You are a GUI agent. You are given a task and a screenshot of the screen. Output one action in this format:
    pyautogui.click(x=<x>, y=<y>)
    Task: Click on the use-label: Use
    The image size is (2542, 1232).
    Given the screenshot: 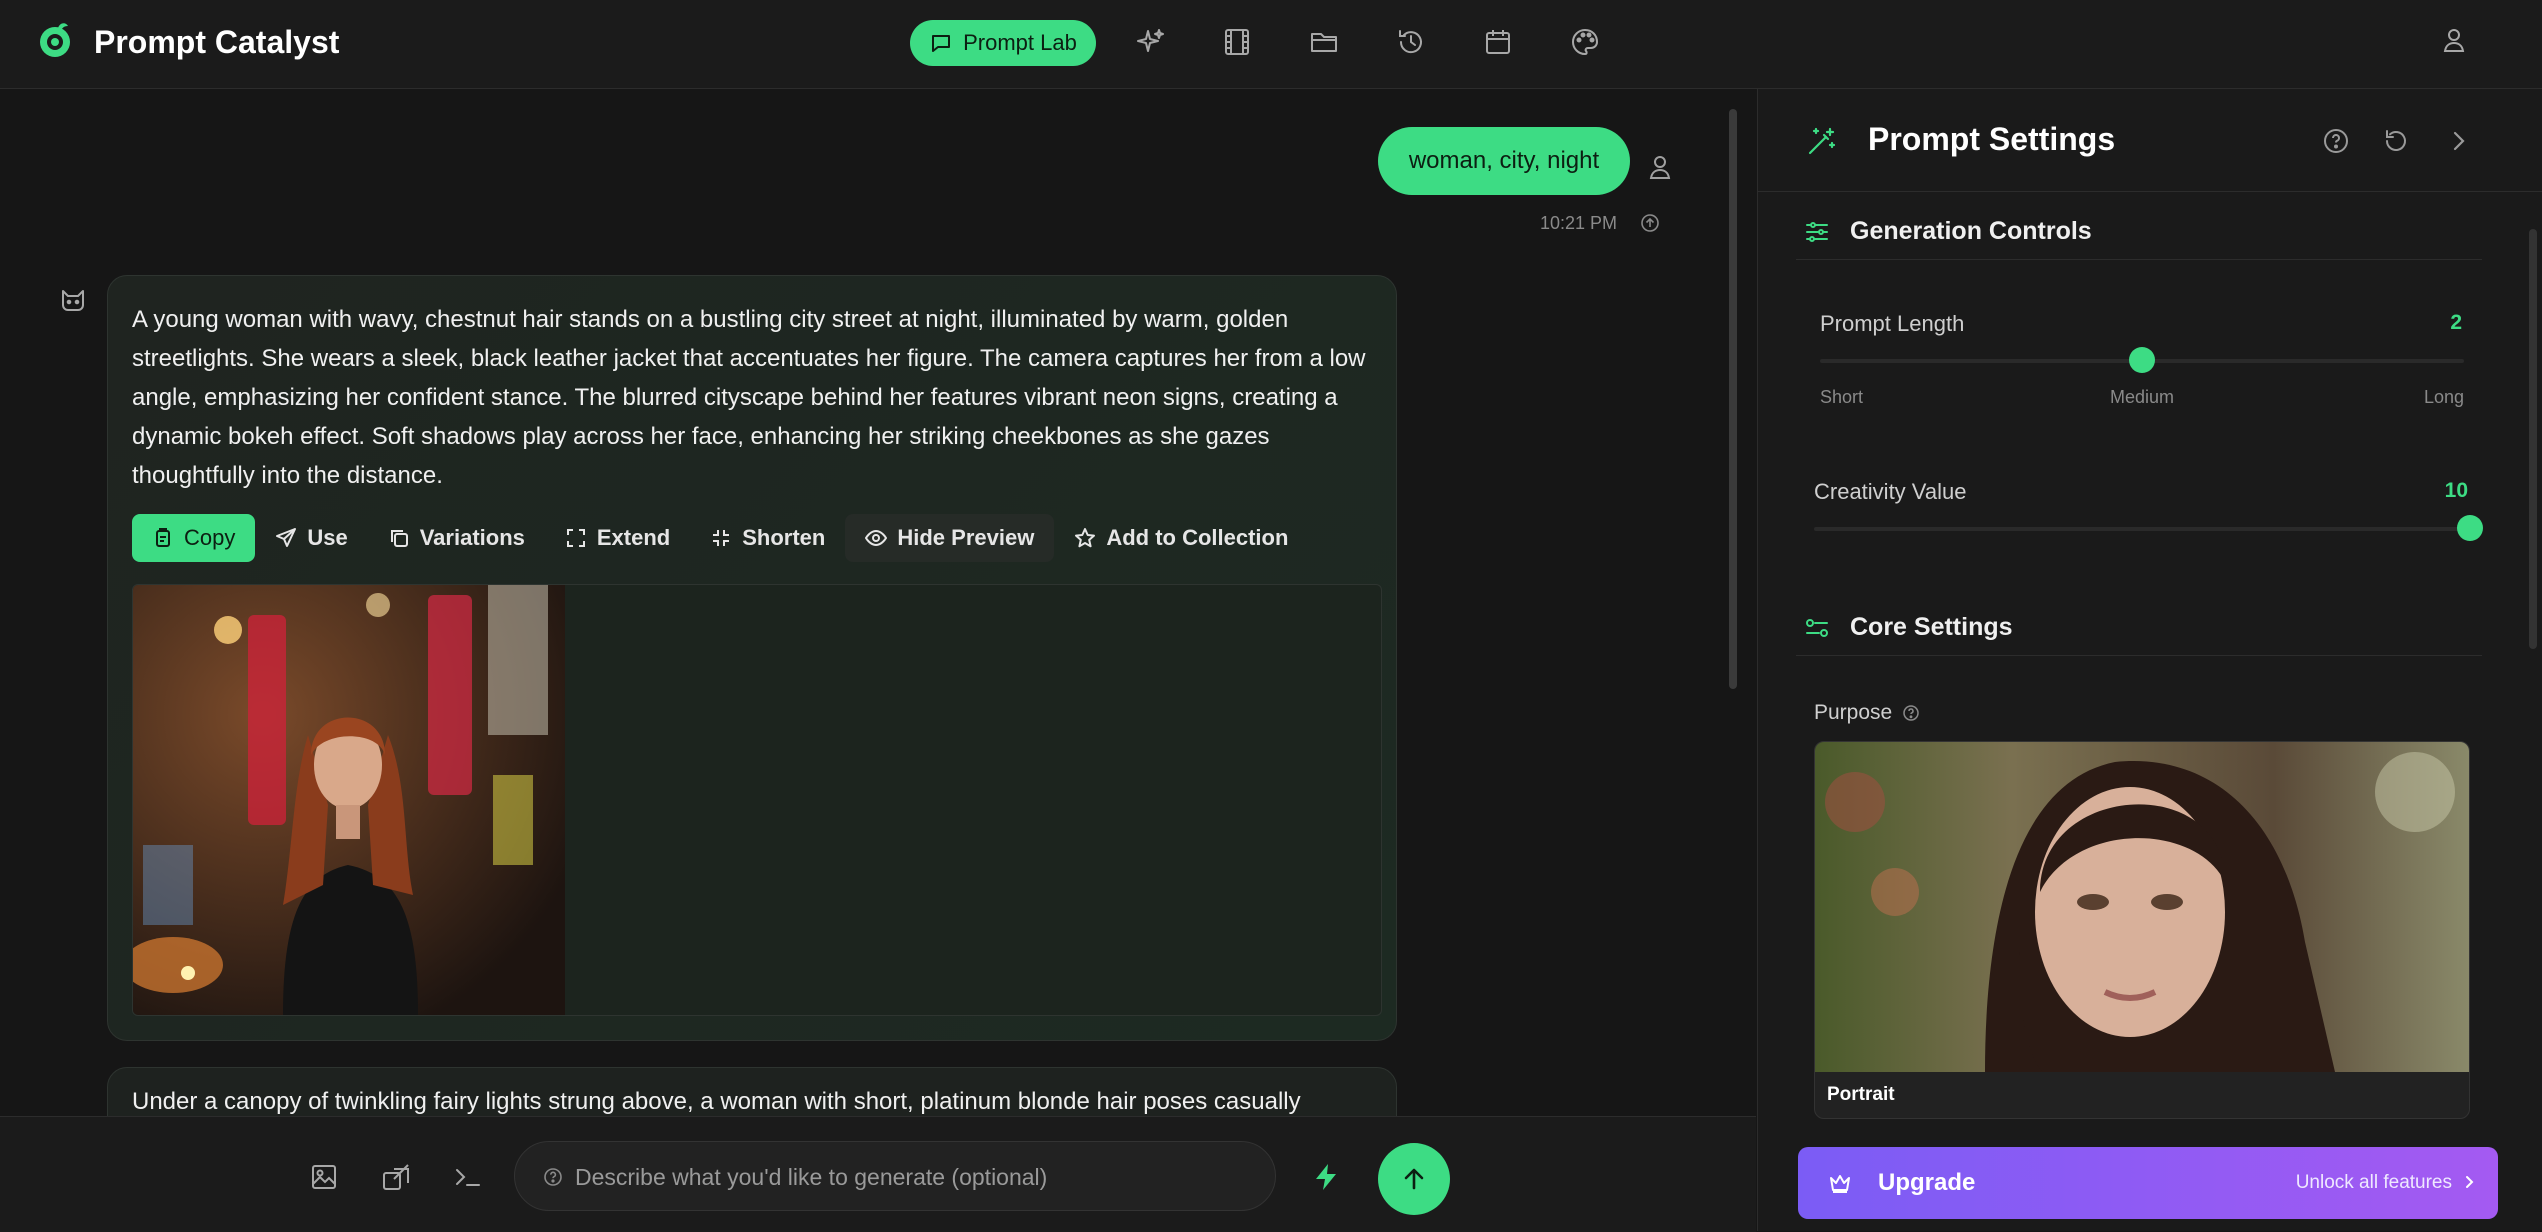 What is the action you would take?
    pyautogui.click(x=327, y=537)
    